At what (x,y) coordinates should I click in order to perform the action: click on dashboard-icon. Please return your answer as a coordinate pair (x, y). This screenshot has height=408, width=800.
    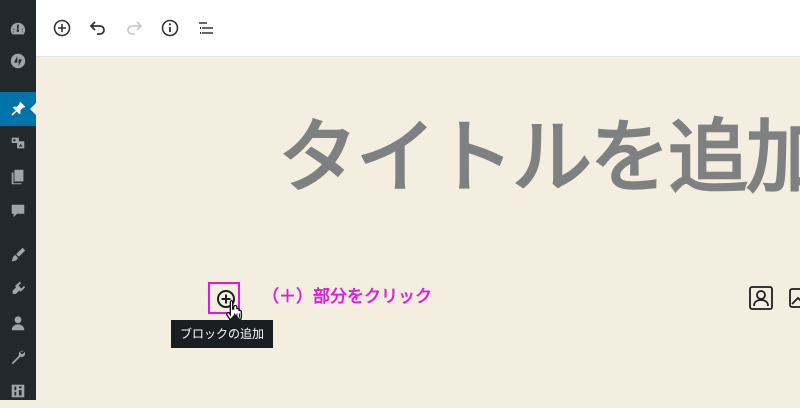
    Looking at the image, I should click on (18, 28).